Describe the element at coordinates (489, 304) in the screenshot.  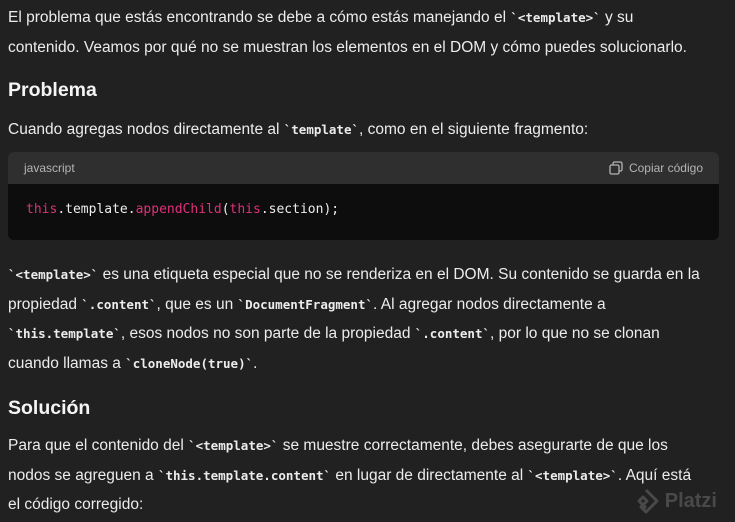
I see `explain-text: . Al agregar nodos directamente a` at that location.